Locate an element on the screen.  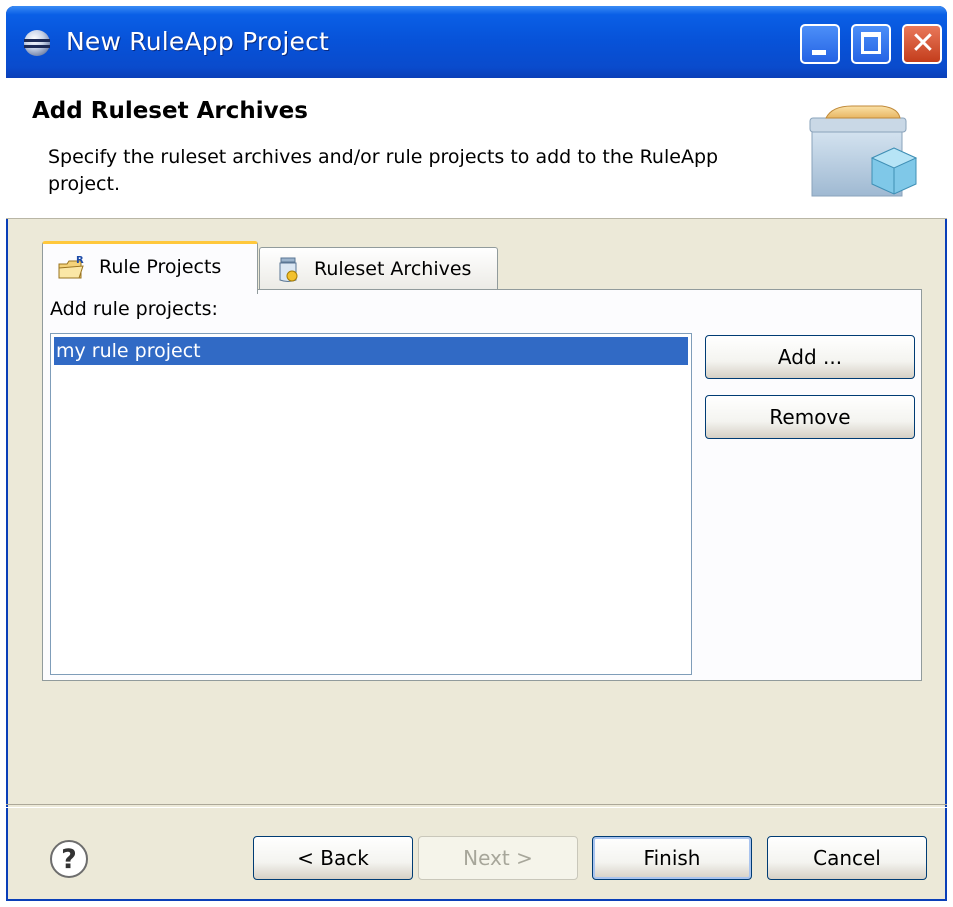
page-title: Add Ruleset Archives is located at coordinates (170, 111).